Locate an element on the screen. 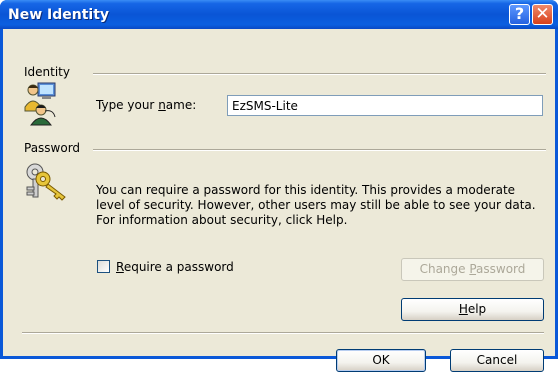 This screenshot has height=372, width=558. password-group-label: Password is located at coordinates (52, 148).